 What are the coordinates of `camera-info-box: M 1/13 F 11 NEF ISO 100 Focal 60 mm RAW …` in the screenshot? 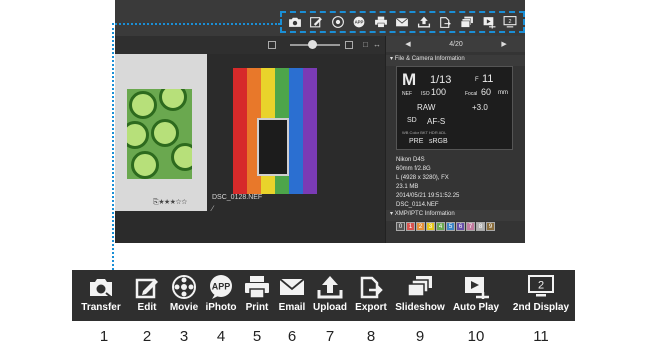 It's located at (454, 108).